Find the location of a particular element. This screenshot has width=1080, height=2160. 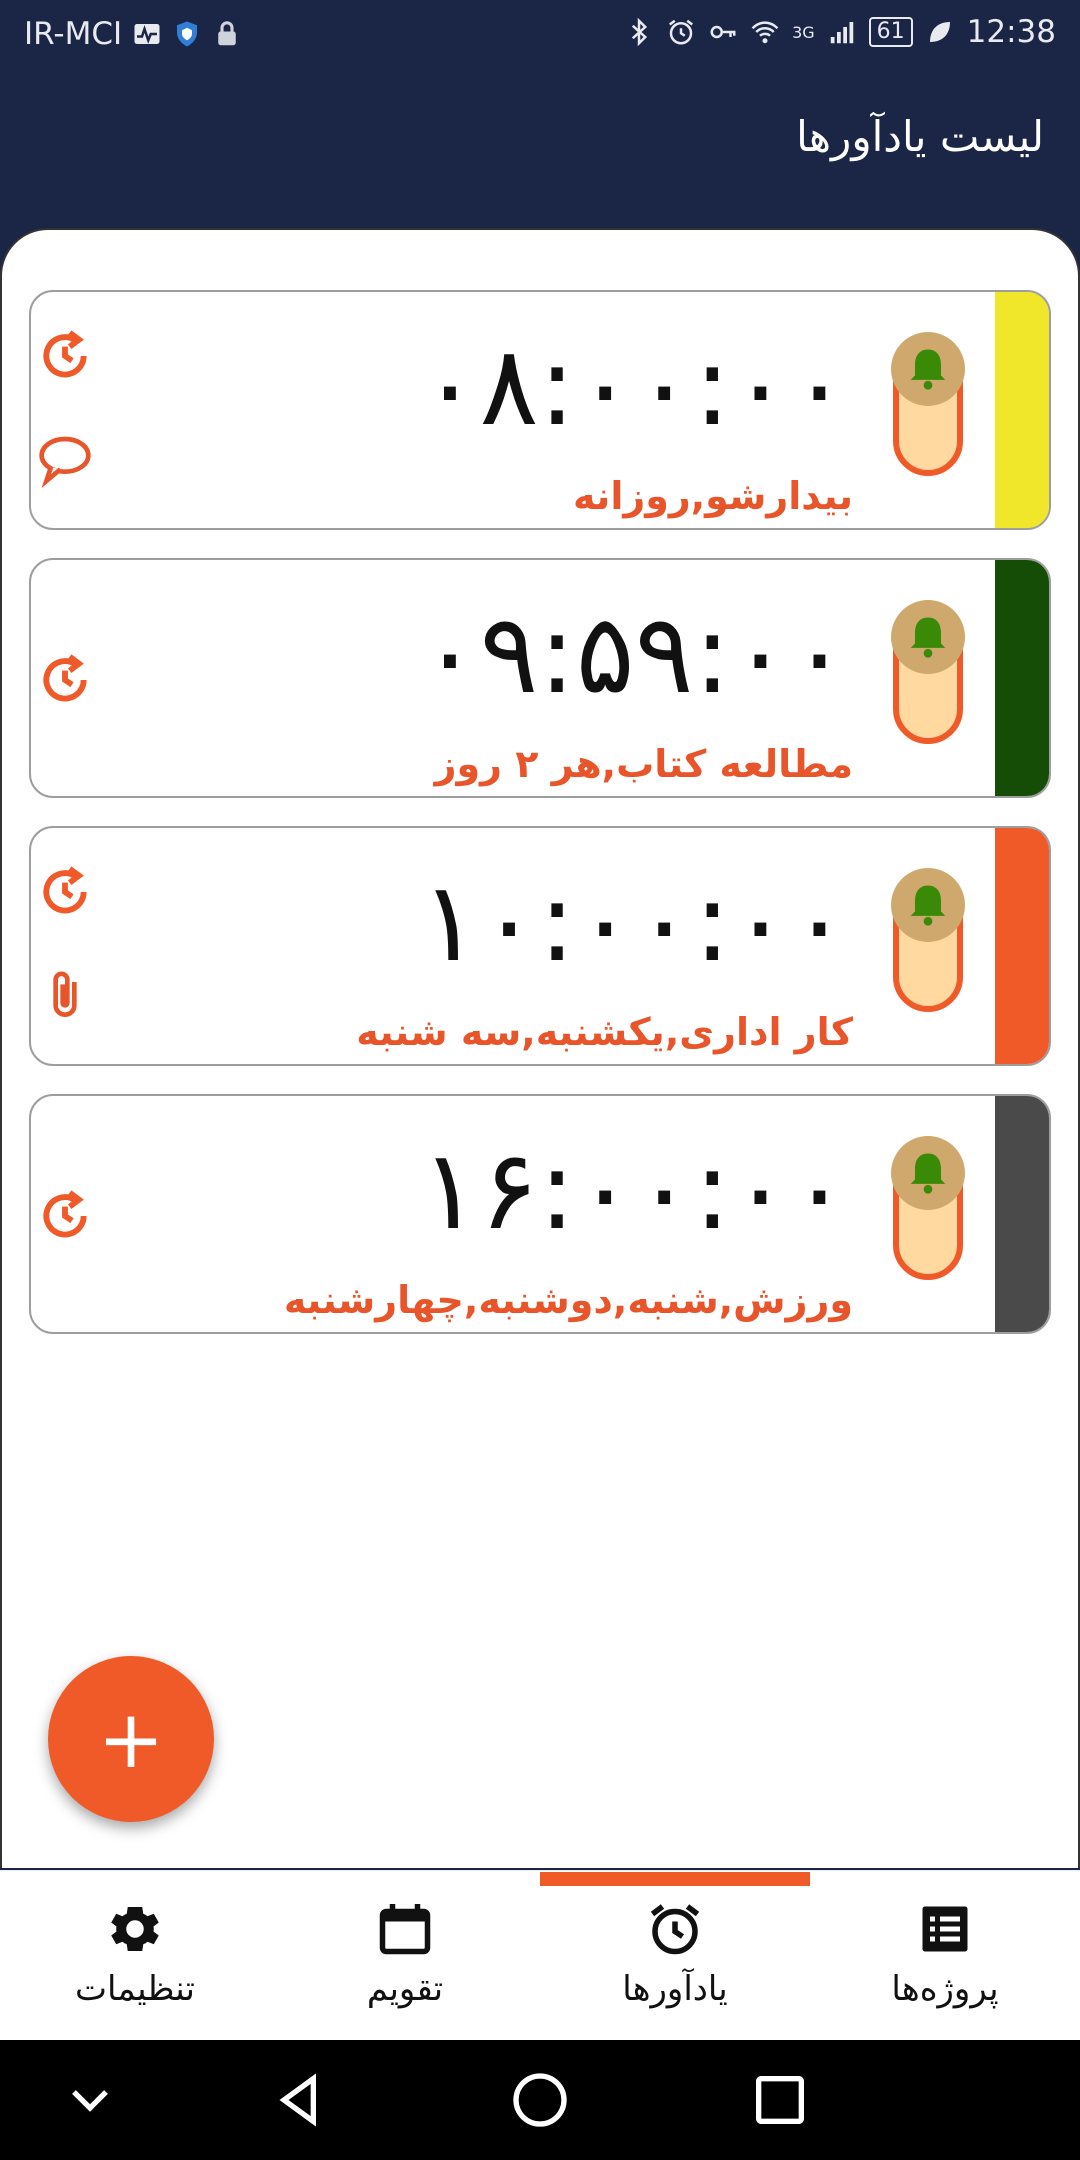

chevron-down-icon is located at coordinates (90, 2100).